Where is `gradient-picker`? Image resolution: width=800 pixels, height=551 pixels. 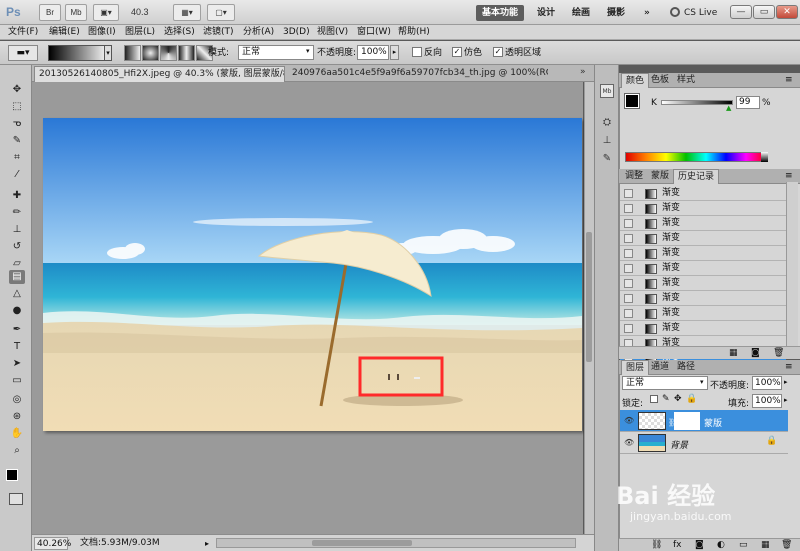
gradient-picker is located at coordinates (79, 53).